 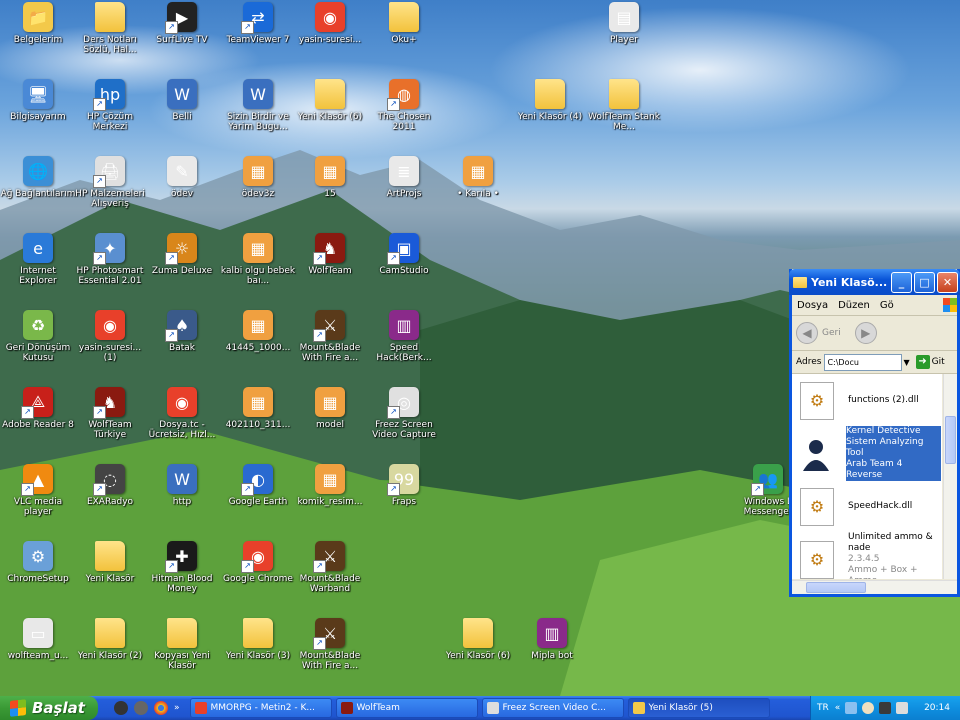 What do you see at coordinates (924, 282) in the screenshot?
I see `maximize-button: □` at bounding box center [924, 282].